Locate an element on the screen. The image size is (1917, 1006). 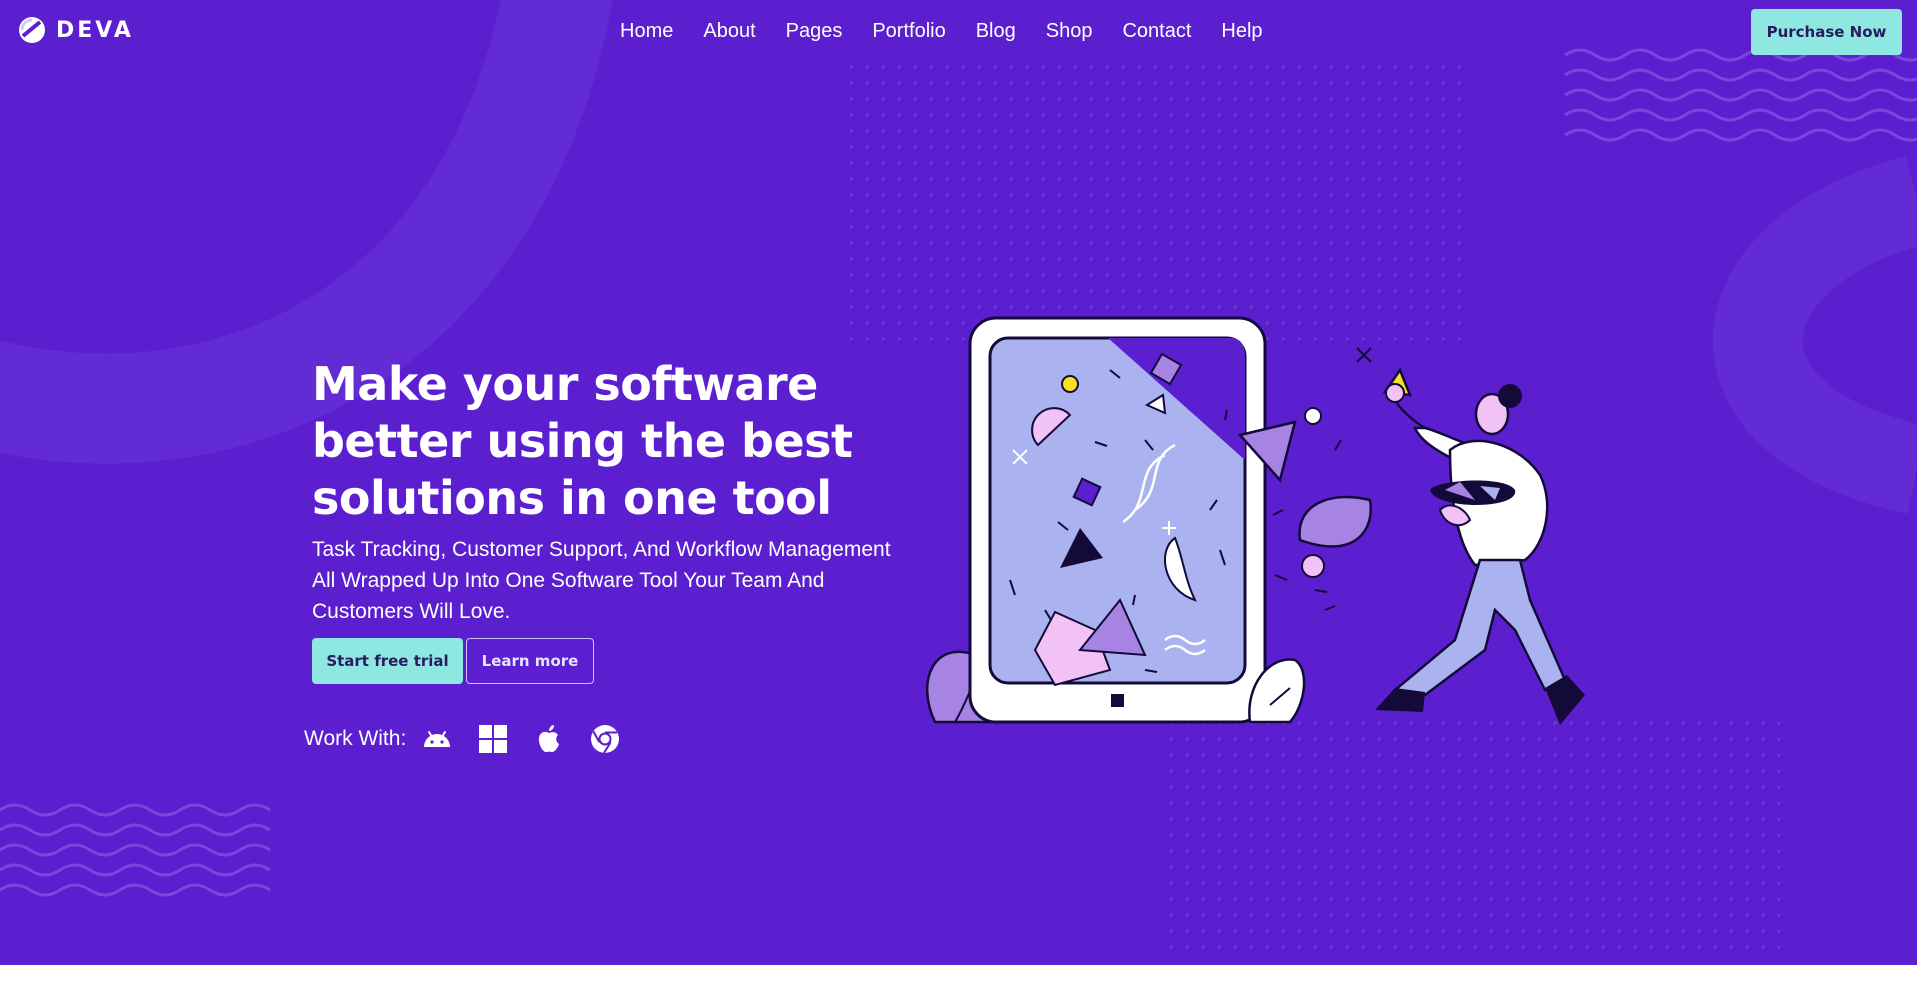
windows-icon is located at coordinates (493, 739).